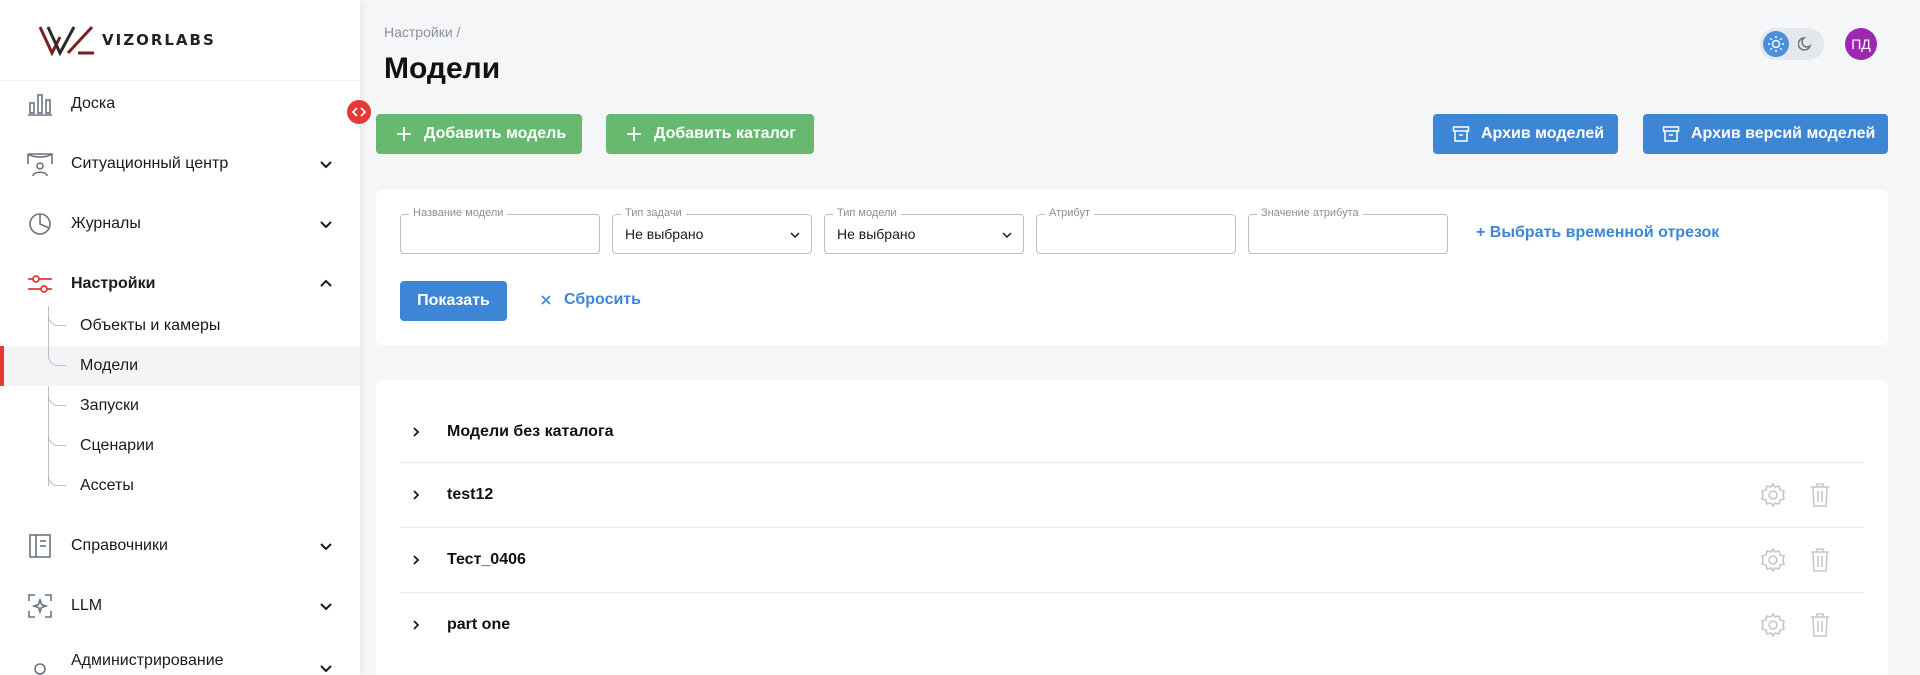 The height and width of the screenshot is (675, 1920). Describe the element at coordinates (653, 213) in the screenshot. I see `field-label: Тип задачи` at that location.